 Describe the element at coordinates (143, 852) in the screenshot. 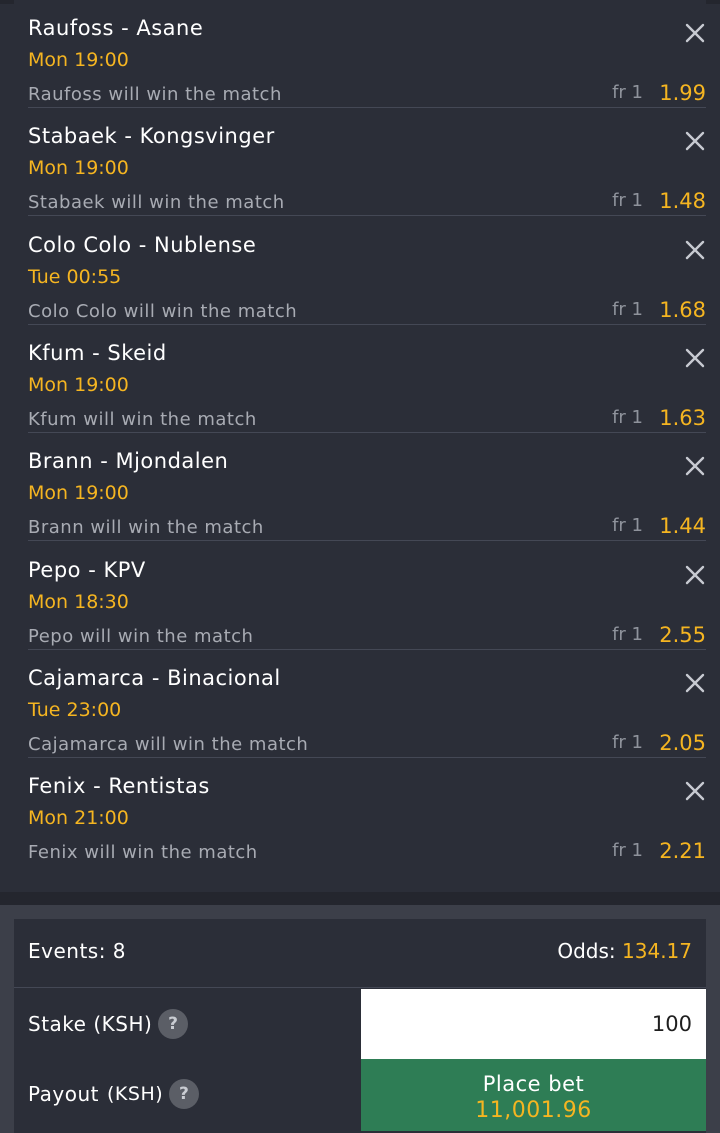

I see `selection-text: Fenix will win the match` at that location.